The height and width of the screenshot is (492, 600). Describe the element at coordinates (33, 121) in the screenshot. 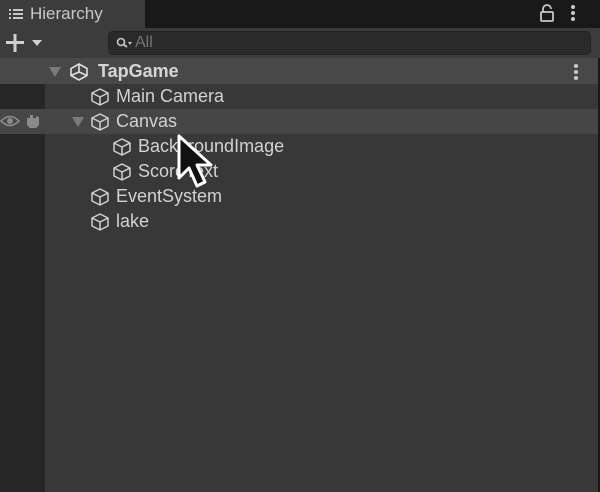

I see `hand-icon` at that location.